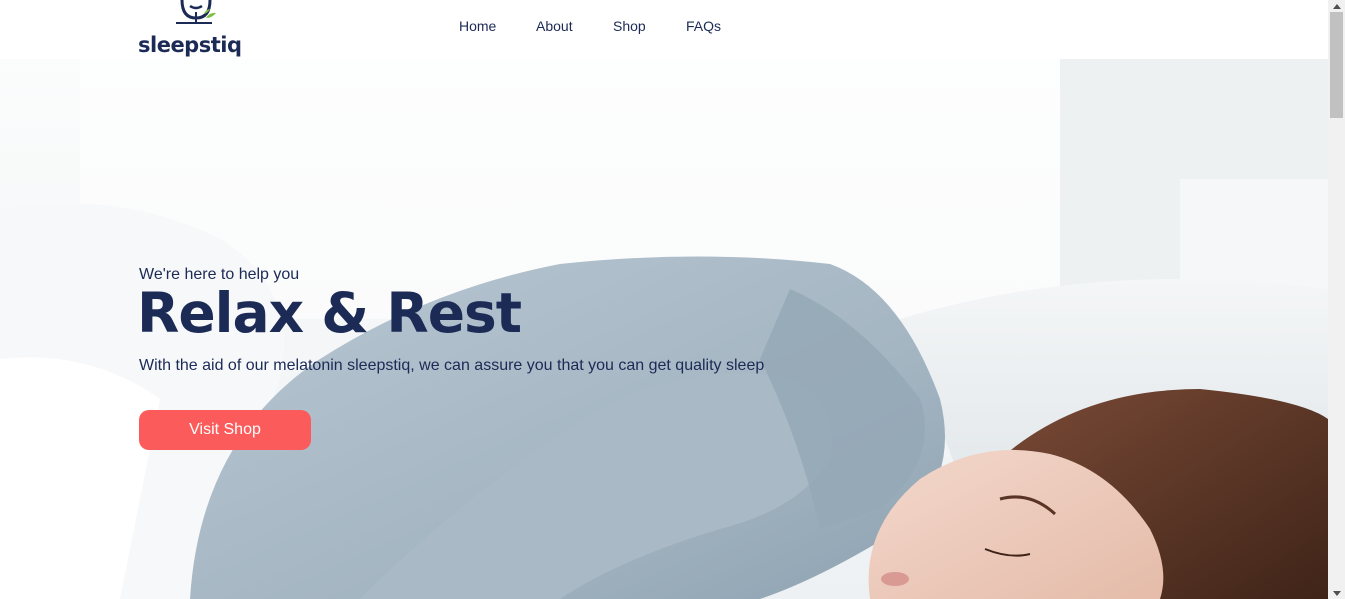 This screenshot has width=1345, height=599. I want to click on brand-logo: sleepstiq, so click(190, 29).